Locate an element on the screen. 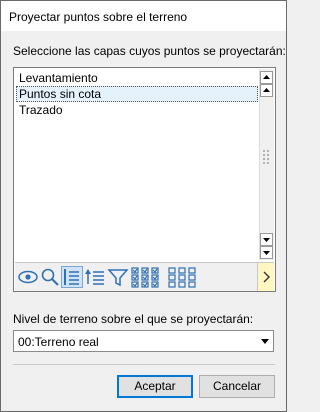  window-title: Proyectar puntos sobre el terreno is located at coordinates (98, 17).